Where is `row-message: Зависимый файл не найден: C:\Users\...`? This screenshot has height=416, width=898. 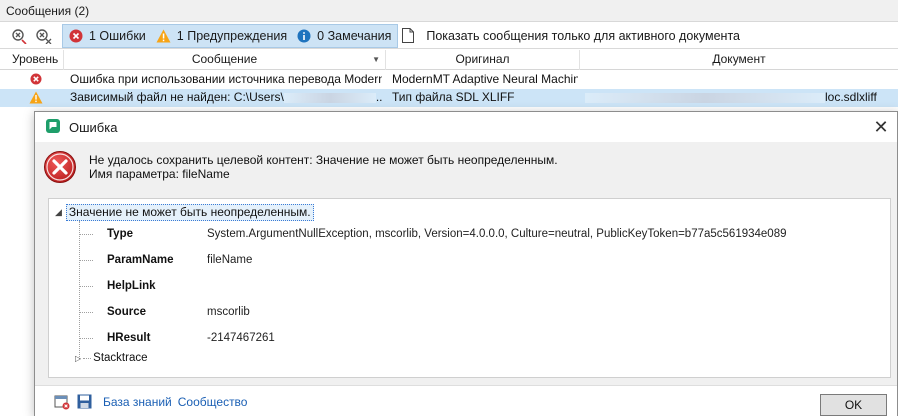 row-message: Зависимый файл не найден: C:\Users\... is located at coordinates (226, 97).